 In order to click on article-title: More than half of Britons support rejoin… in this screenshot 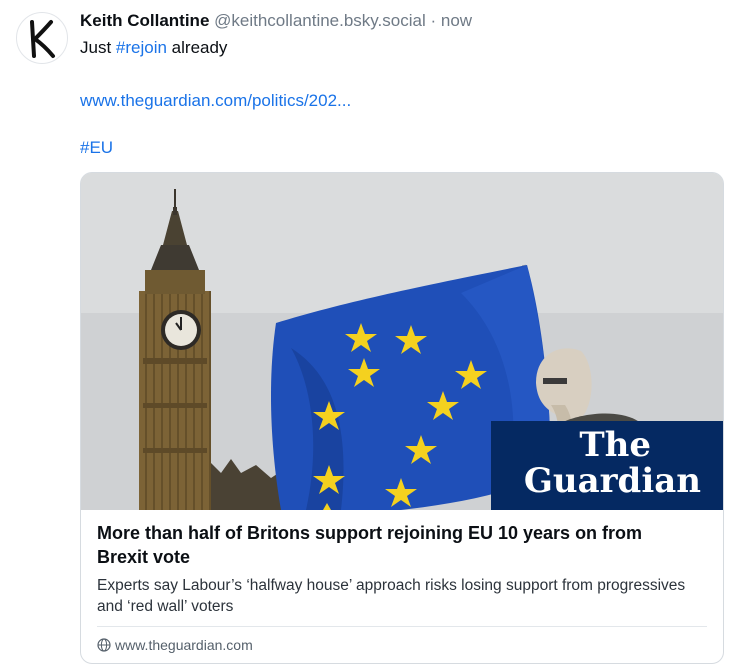, I will do `click(397, 545)`.